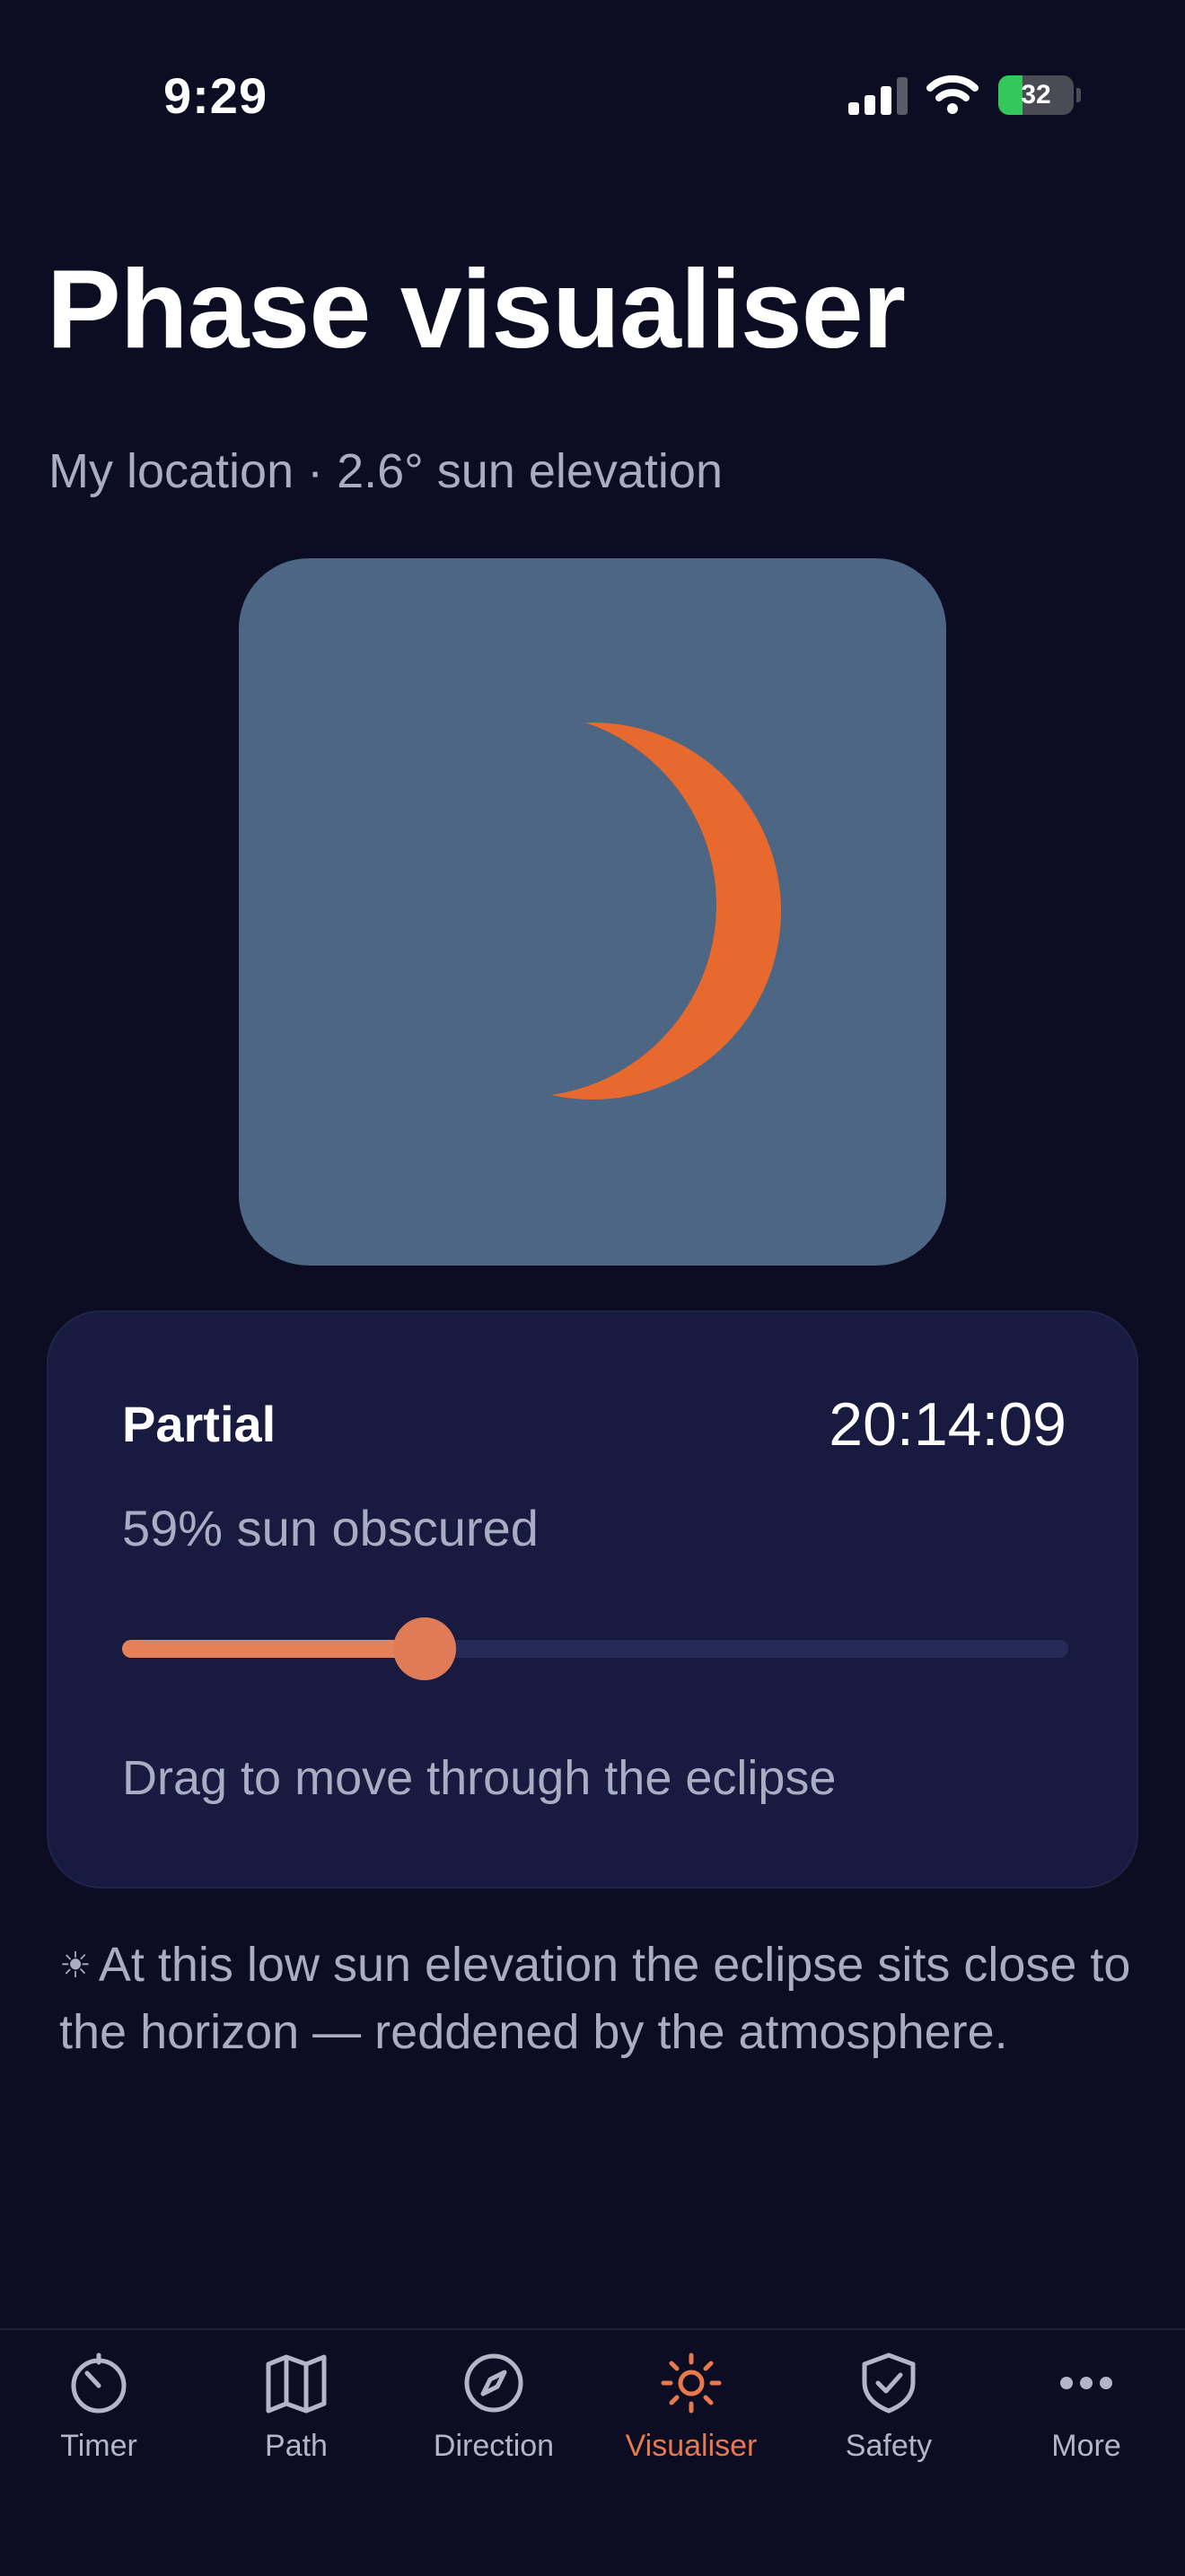 This screenshot has height=2576, width=1185. I want to click on stopwatch-icon, so click(99, 2383).